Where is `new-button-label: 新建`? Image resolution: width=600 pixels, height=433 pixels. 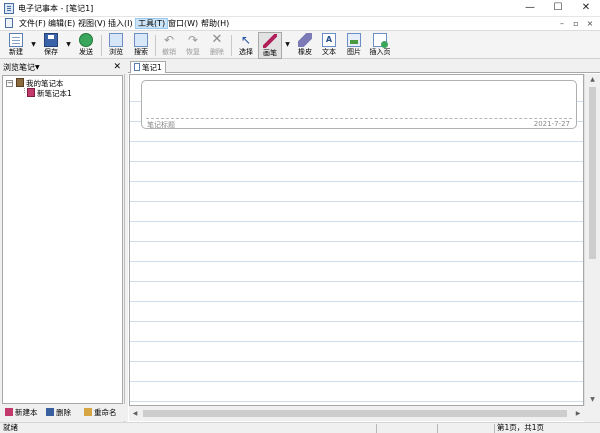
new-button-label: 新建 is located at coordinates (16, 52).